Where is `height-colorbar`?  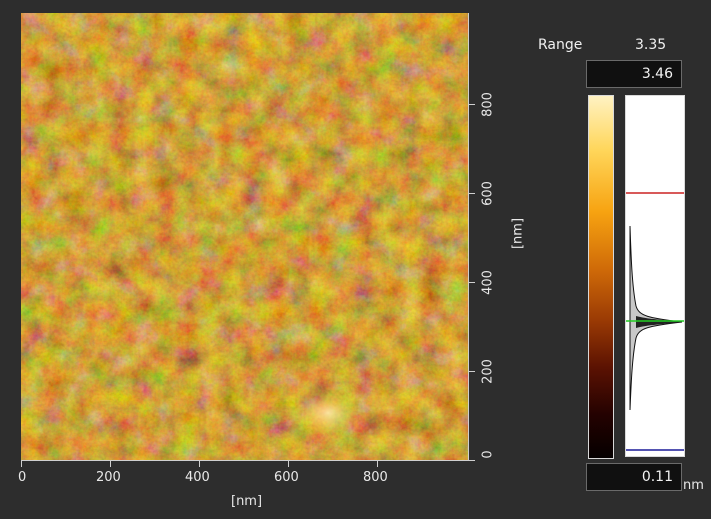 height-colorbar is located at coordinates (601, 277).